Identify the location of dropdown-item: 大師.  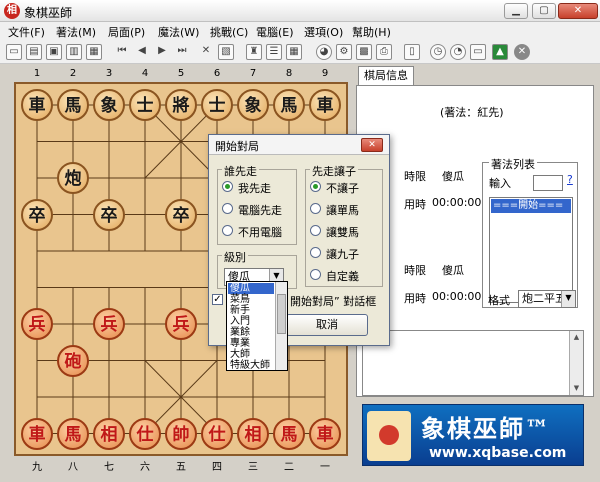
(251, 354).